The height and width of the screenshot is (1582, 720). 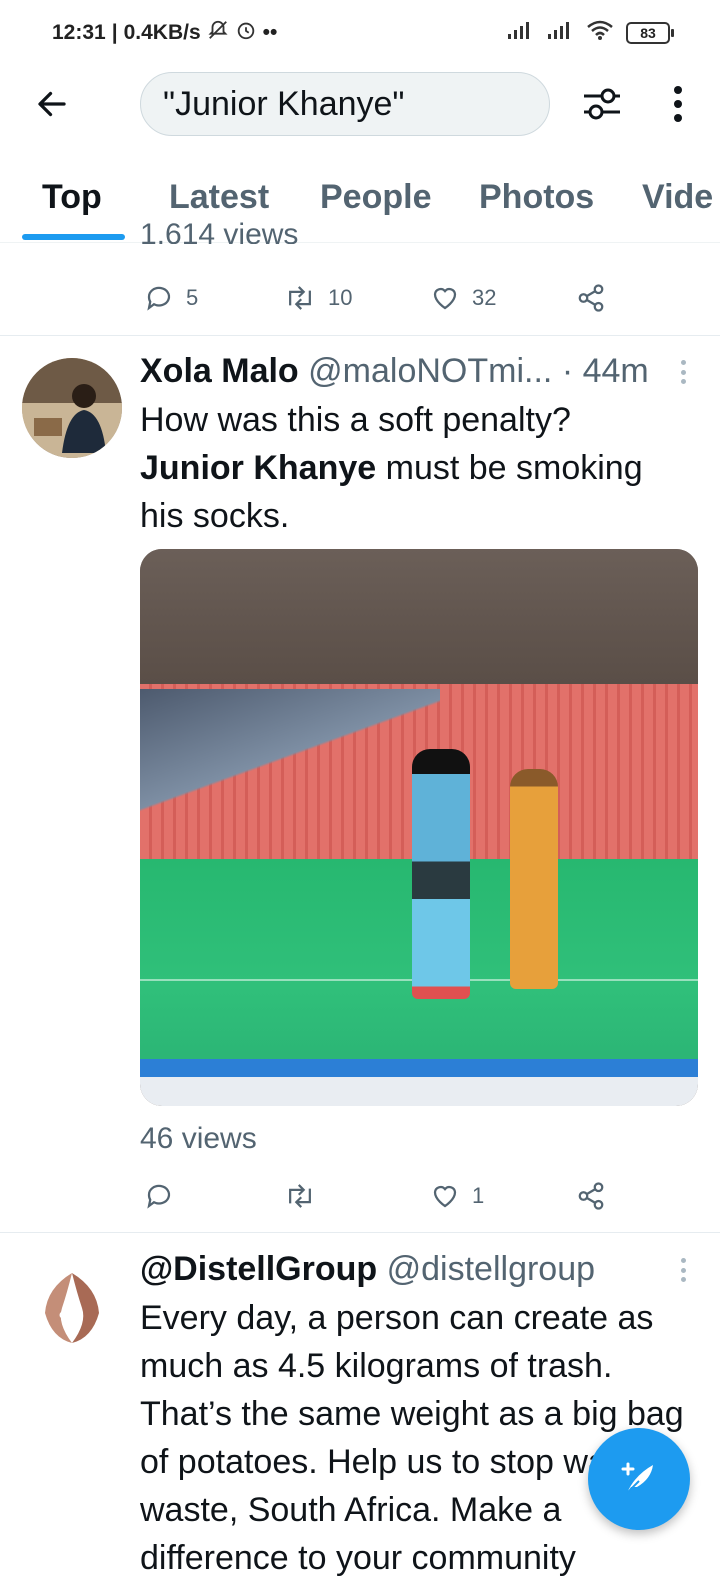 What do you see at coordinates (600, 33) in the screenshot?
I see `wifi-icon` at bounding box center [600, 33].